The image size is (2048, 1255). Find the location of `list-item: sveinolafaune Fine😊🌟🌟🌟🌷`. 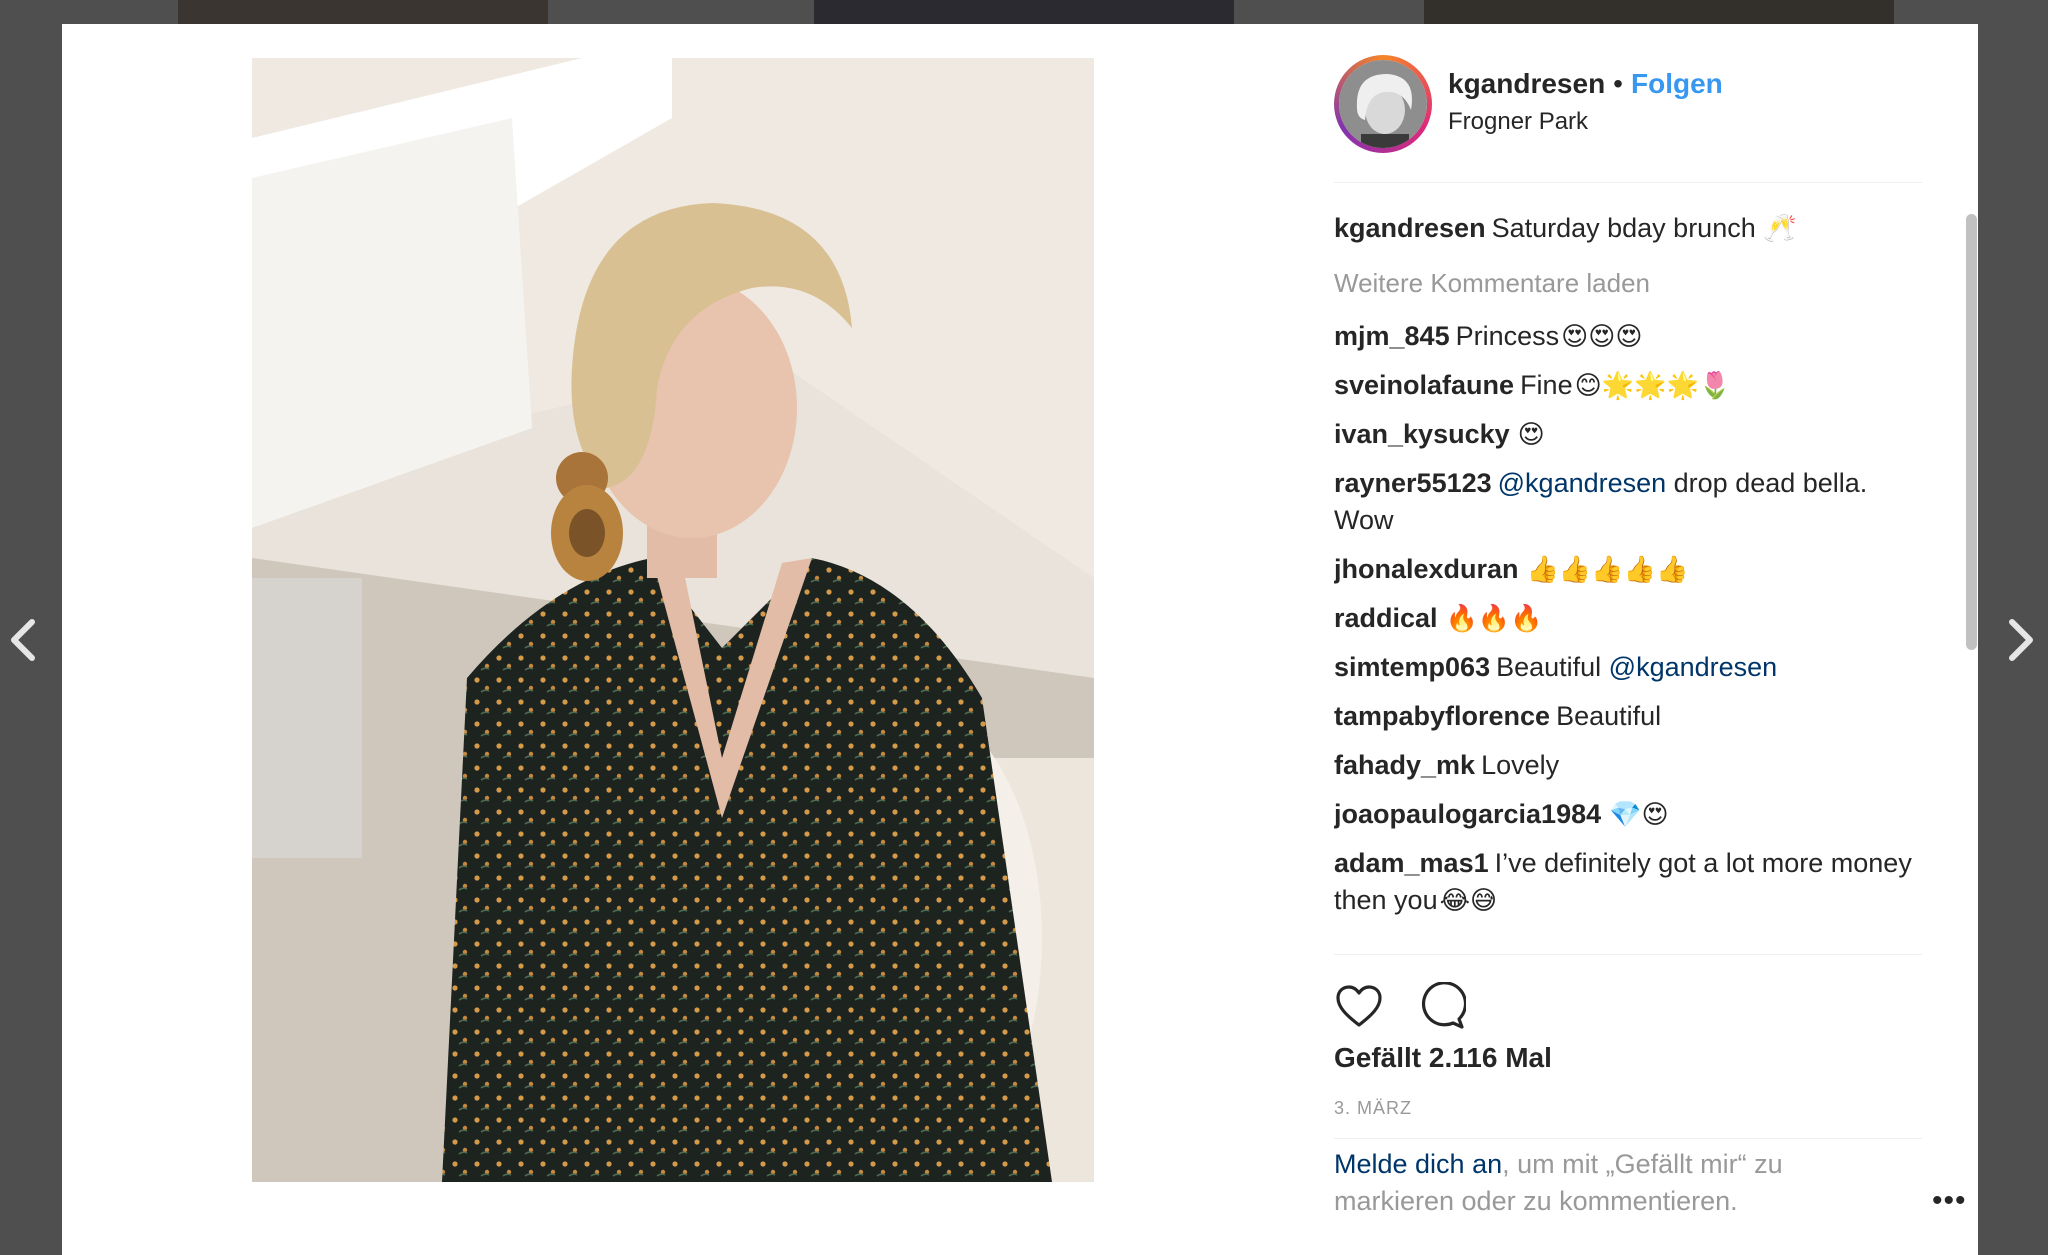

list-item: sveinolafaune Fine😊🌟🌟🌟🌷 is located at coordinates (1629, 385).